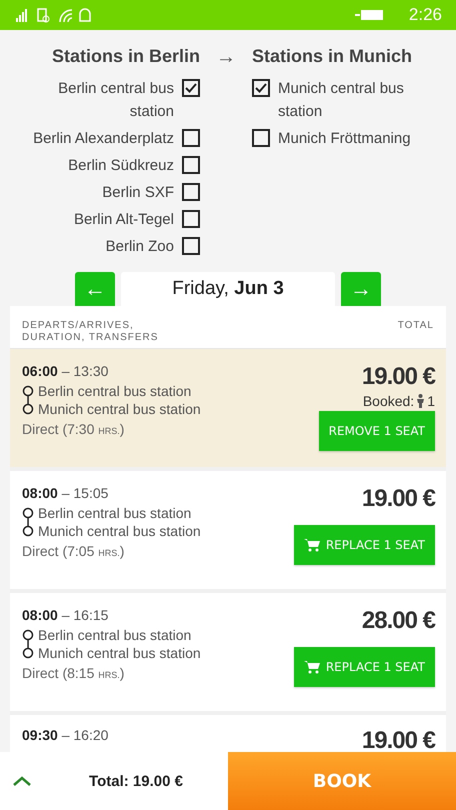 Image resolution: width=456 pixels, height=810 pixels. Describe the element at coordinates (66, 371) in the screenshot. I see `trip-times: 06:00 – 13:30` at that location.